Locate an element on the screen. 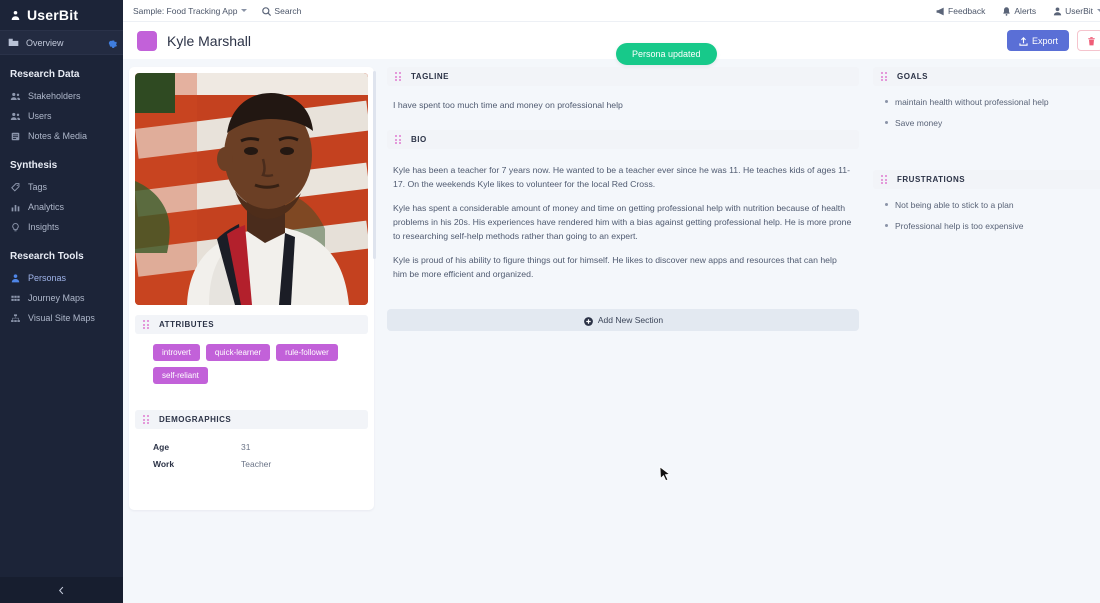 The image size is (1100, 603). sidebar-item-tags: Tags is located at coordinates (61, 187).